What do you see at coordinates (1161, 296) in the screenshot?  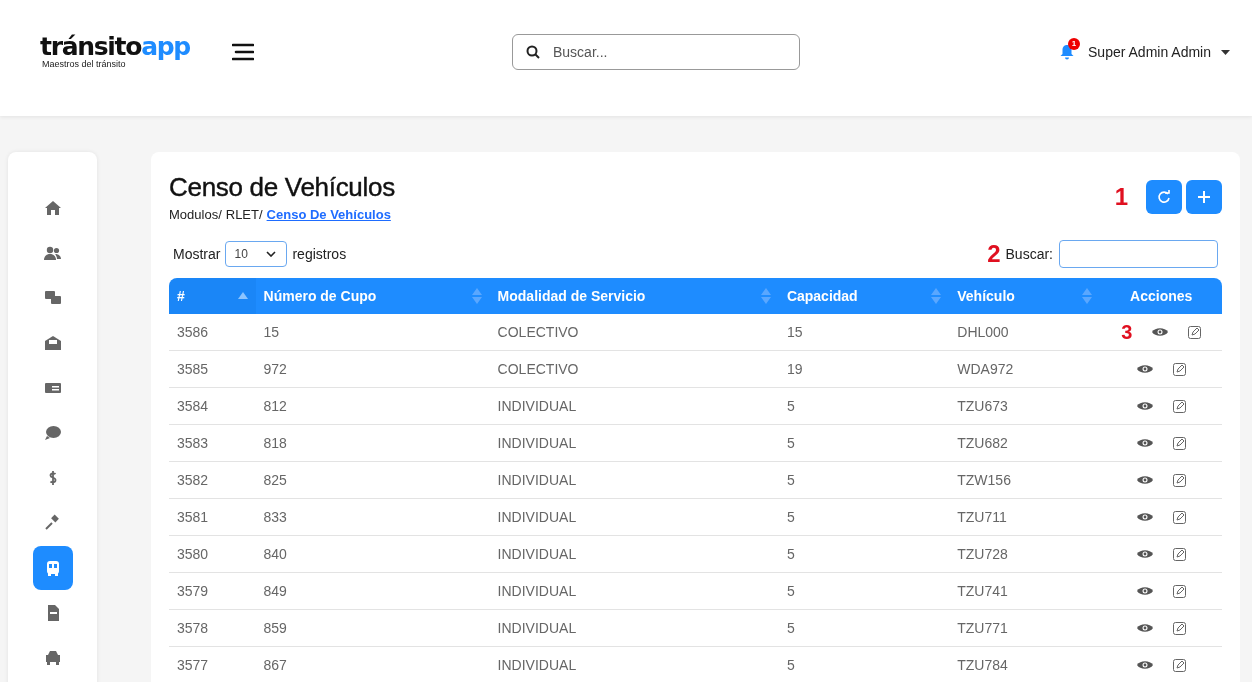 I see `column-header: Acciones` at bounding box center [1161, 296].